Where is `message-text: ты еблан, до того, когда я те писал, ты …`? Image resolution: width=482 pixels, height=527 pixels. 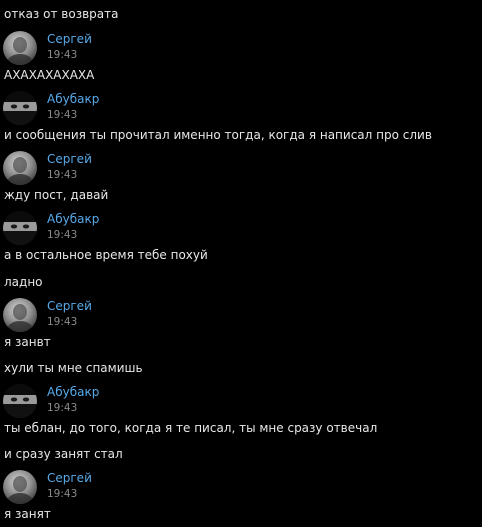 message-text: ты еблан, до того, когда я те писал, ты … is located at coordinates (191, 428).